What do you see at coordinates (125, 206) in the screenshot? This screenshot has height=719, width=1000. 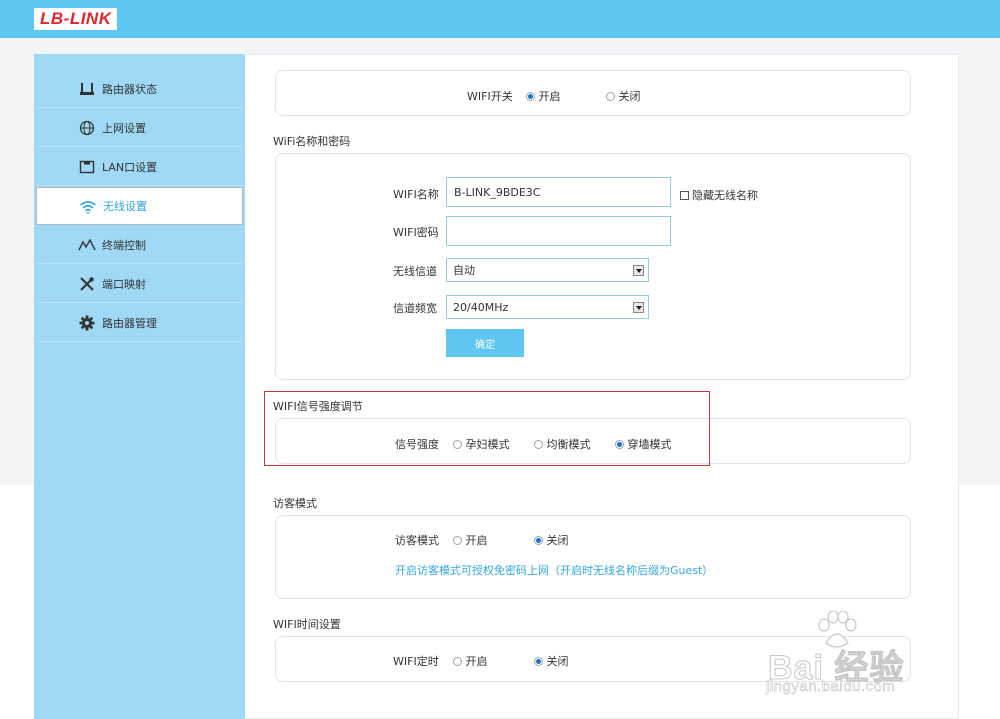 I see `sidebar-item-label: 无线设置` at bounding box center [125, 206].